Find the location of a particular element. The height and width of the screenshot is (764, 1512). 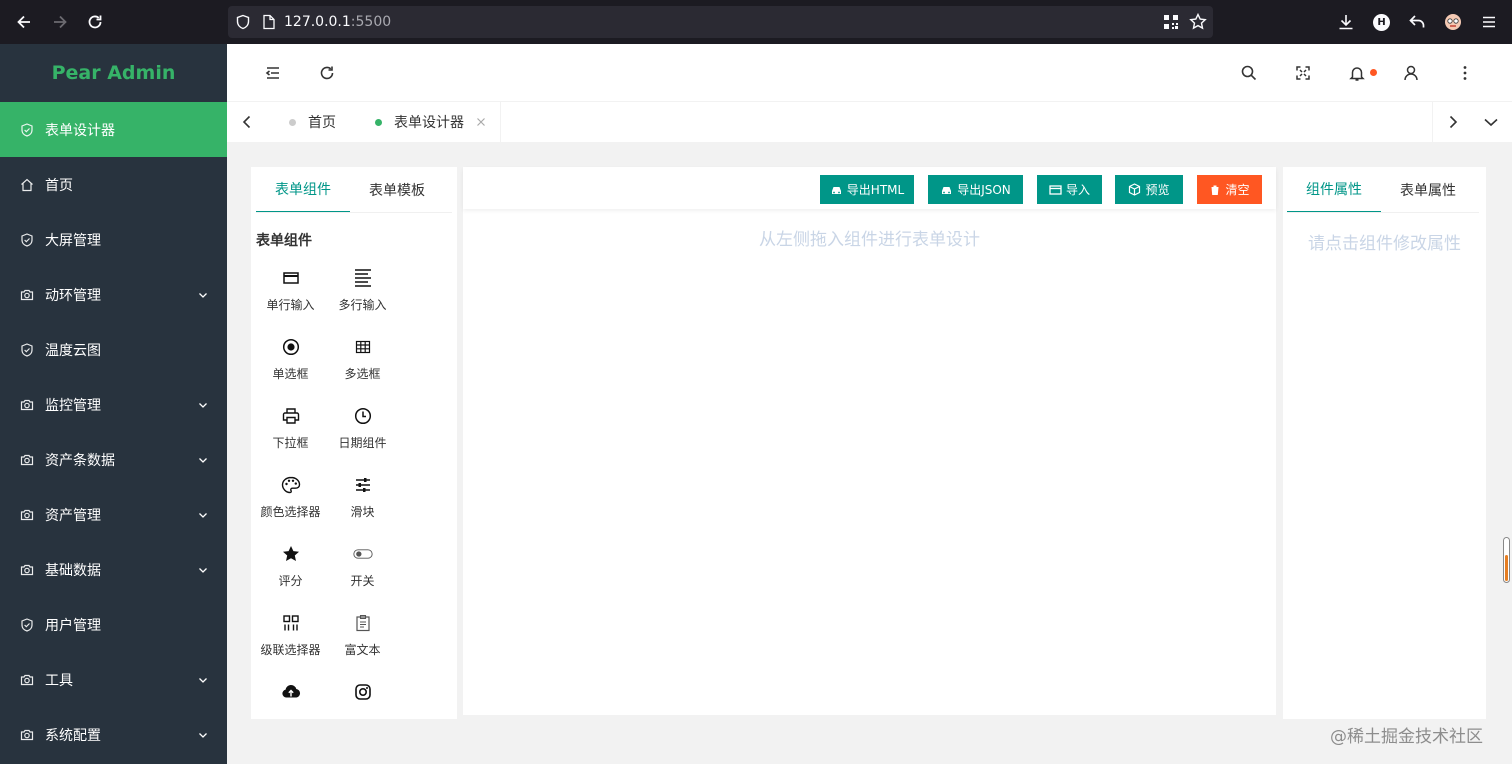

component-item: 开关 is located at coordinates (362, 566).